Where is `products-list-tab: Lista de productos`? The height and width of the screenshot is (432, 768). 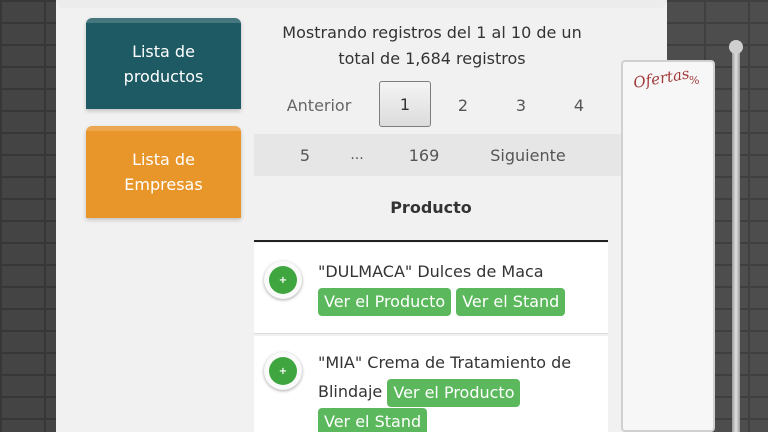
products-list-tab: Lista de productos is located at coordinates (163, 63).